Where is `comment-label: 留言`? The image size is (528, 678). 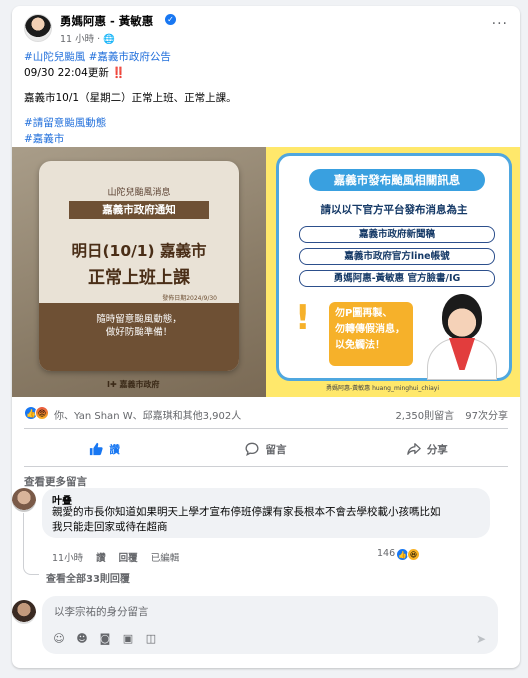 comment-label: 留言 is located at coordinates (276, 449).